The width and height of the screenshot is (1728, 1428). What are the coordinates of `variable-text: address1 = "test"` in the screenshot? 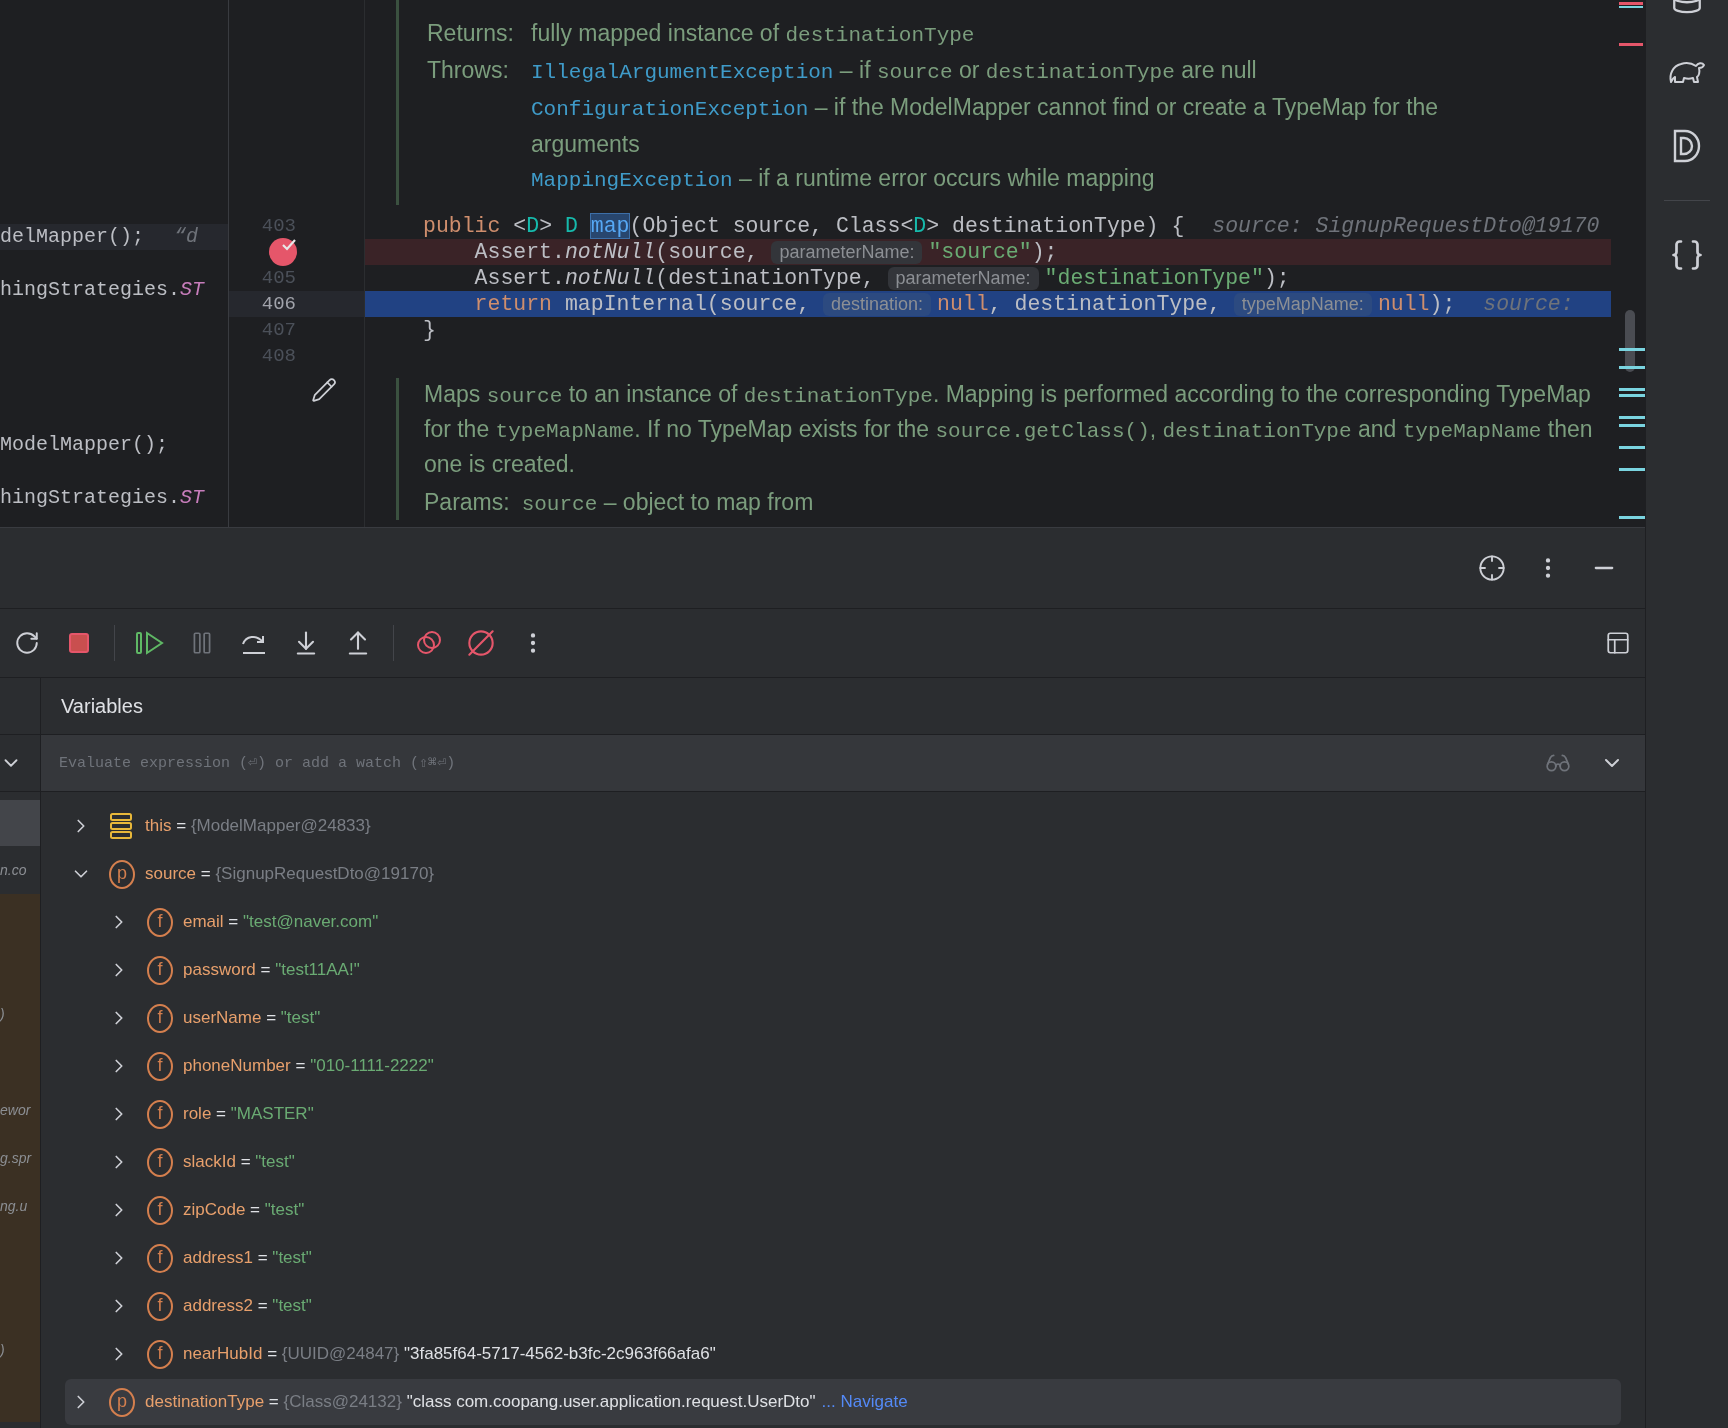 It's located at (247, 1258).